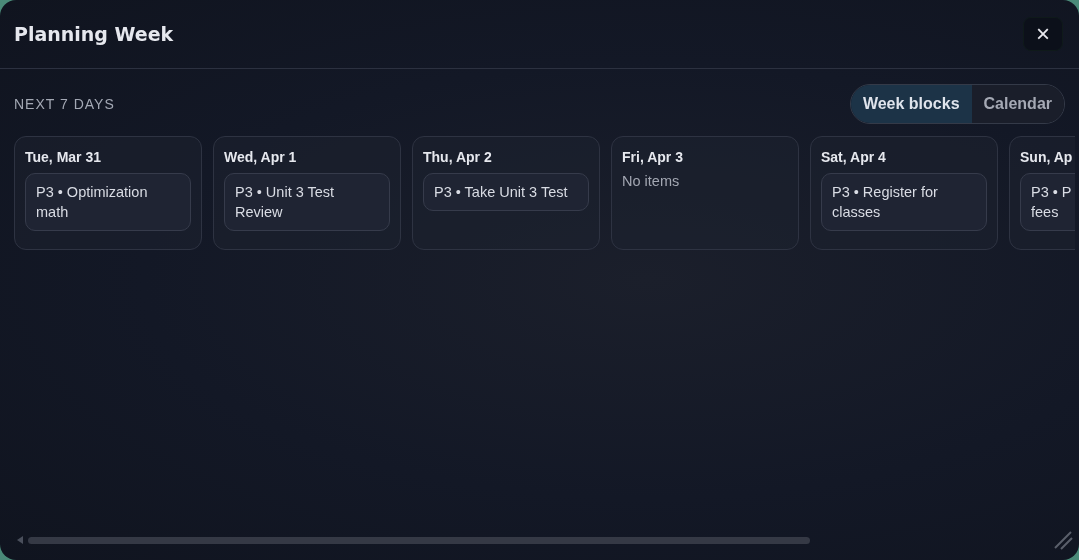 This screenshot has width=1079, height=560. Describe the element at coordinates (307, 202) in the screenshot. I see `task-item: P3 • Unit 3 Test Review` at that location.